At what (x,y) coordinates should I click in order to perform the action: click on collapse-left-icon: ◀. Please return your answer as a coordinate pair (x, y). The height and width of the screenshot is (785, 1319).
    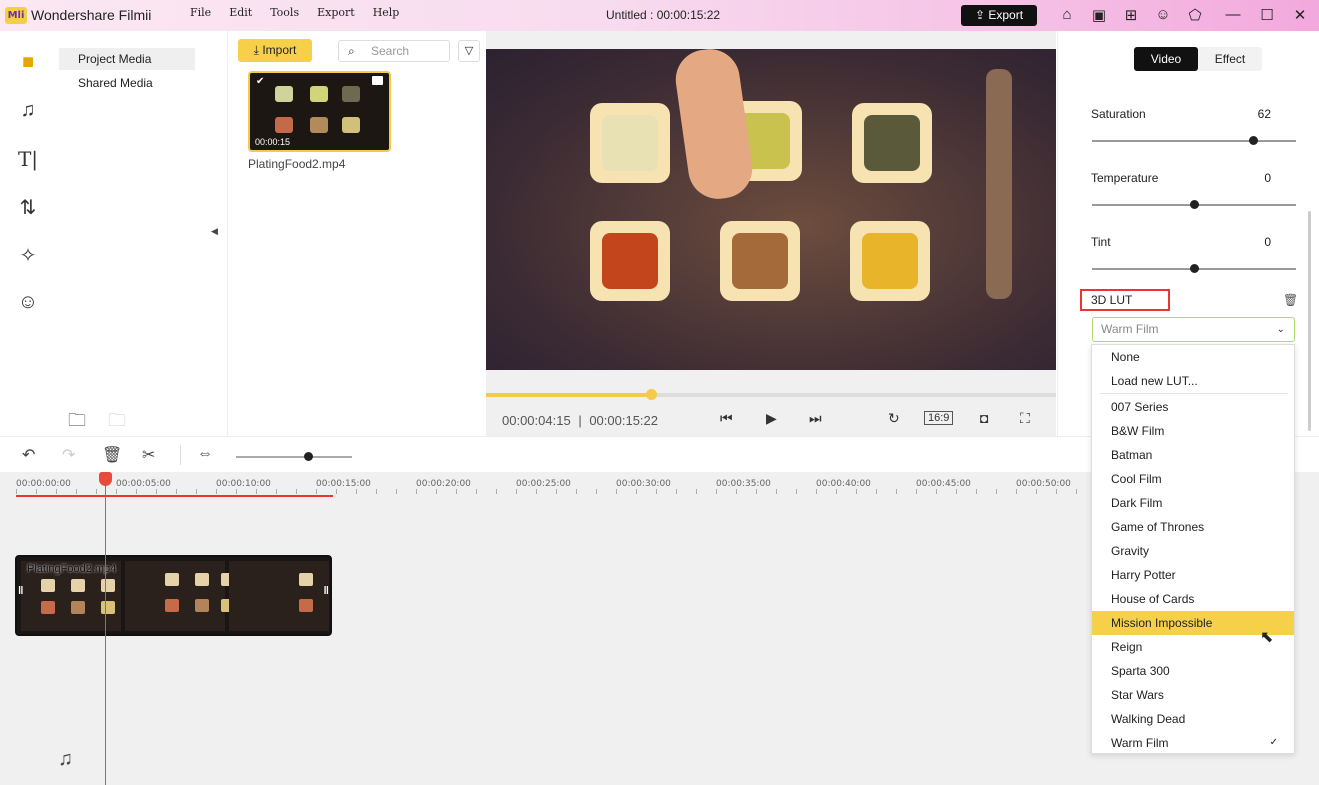
    Looking at the image, I should click on (214, 231).